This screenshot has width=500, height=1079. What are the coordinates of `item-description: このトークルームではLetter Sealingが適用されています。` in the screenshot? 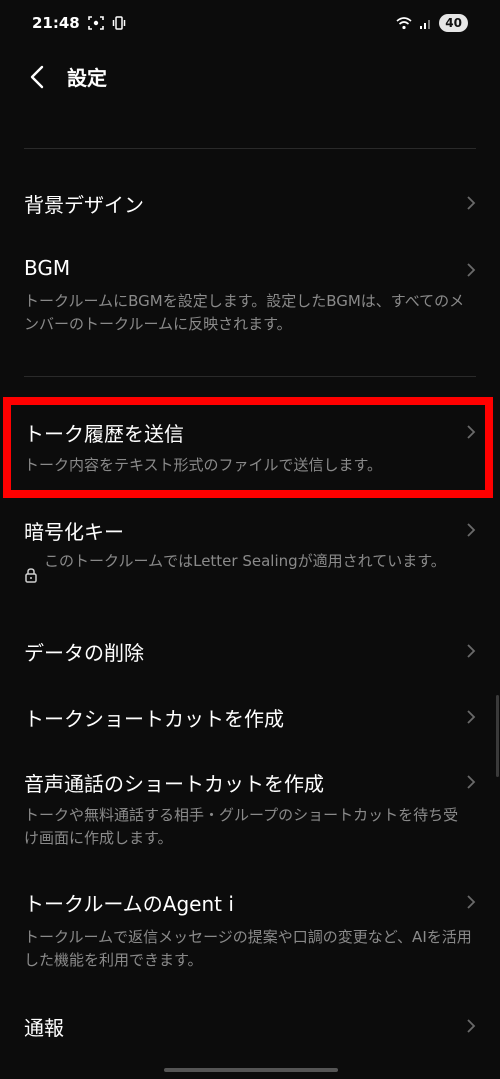 It's located at (245, 561).